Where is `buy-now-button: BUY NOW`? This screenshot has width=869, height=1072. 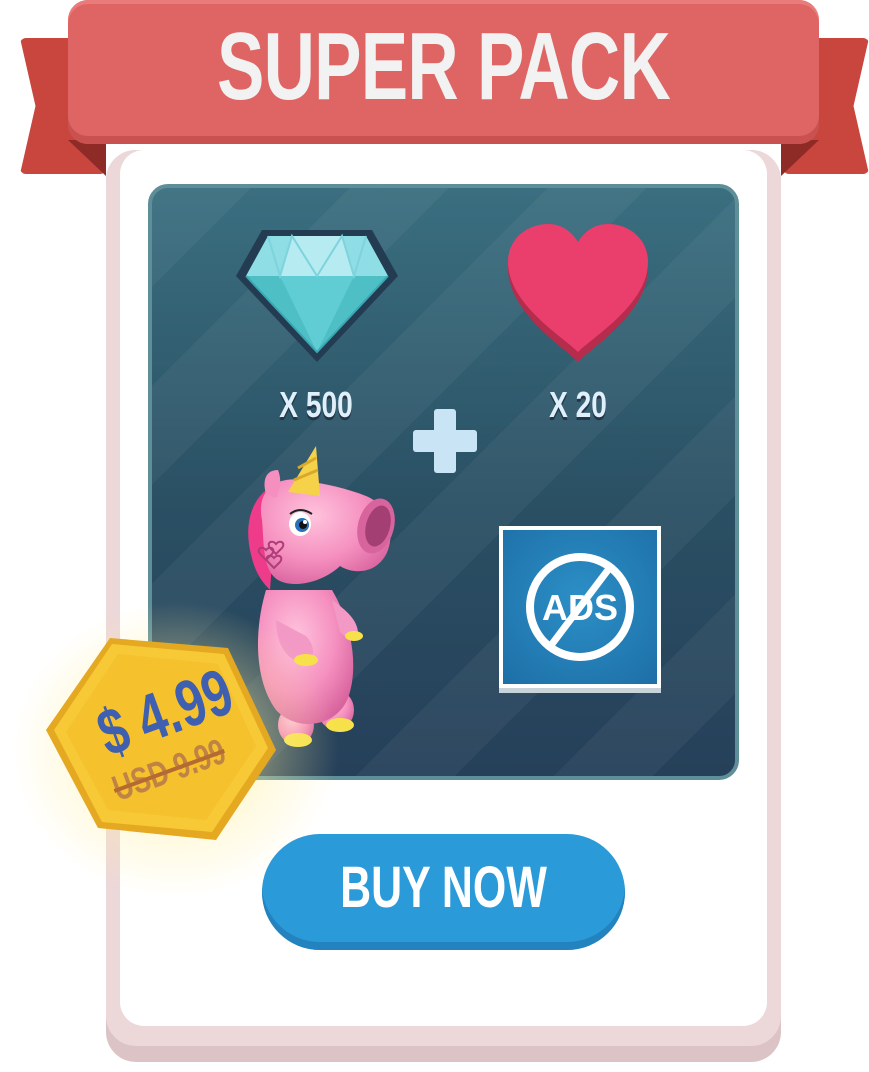 buy-now-button: BUY NOW is located at coordinates (443, 892).